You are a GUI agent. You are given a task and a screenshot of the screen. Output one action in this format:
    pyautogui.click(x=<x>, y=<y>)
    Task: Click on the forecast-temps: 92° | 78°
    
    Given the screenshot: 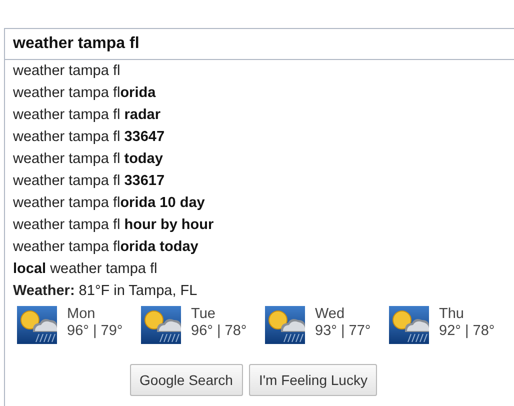 What is the action you would take?
    pyautogui.click(x=467, y=331)
    